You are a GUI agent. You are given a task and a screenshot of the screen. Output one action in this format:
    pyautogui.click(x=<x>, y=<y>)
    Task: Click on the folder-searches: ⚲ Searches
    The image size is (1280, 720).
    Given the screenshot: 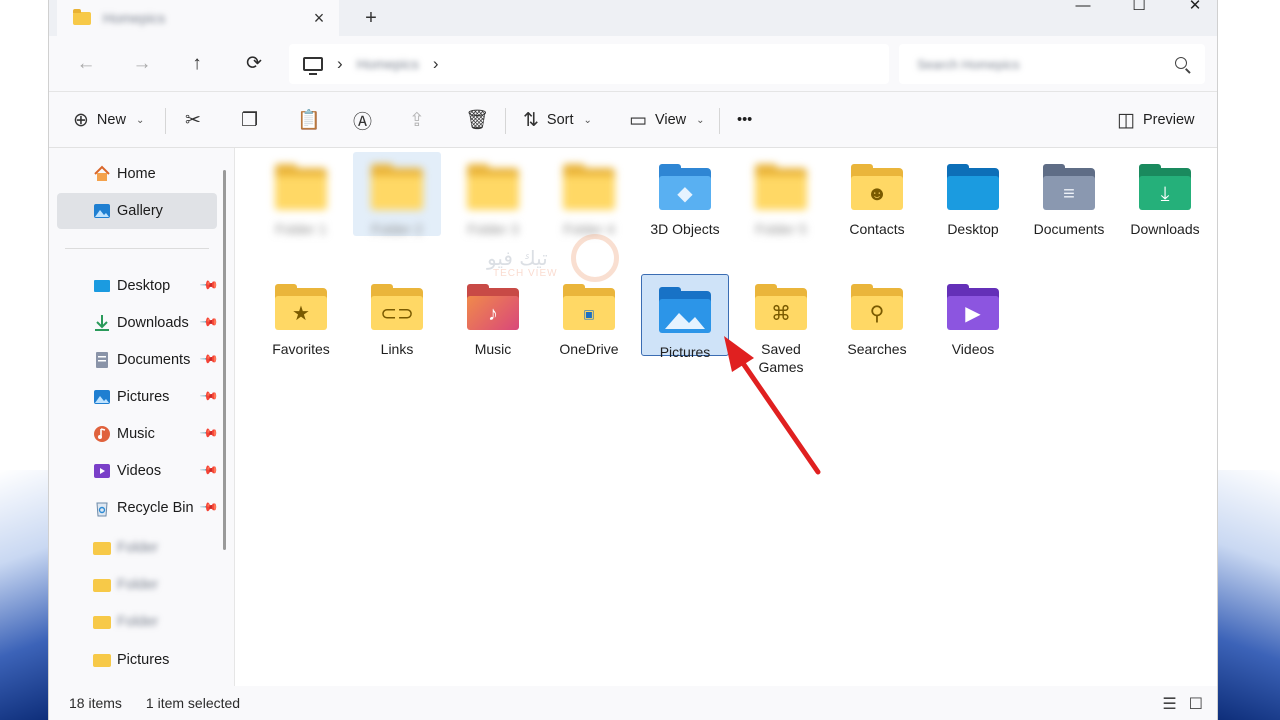 What is the action you would take?
    pyautogui.click(x=877, y=314)
    